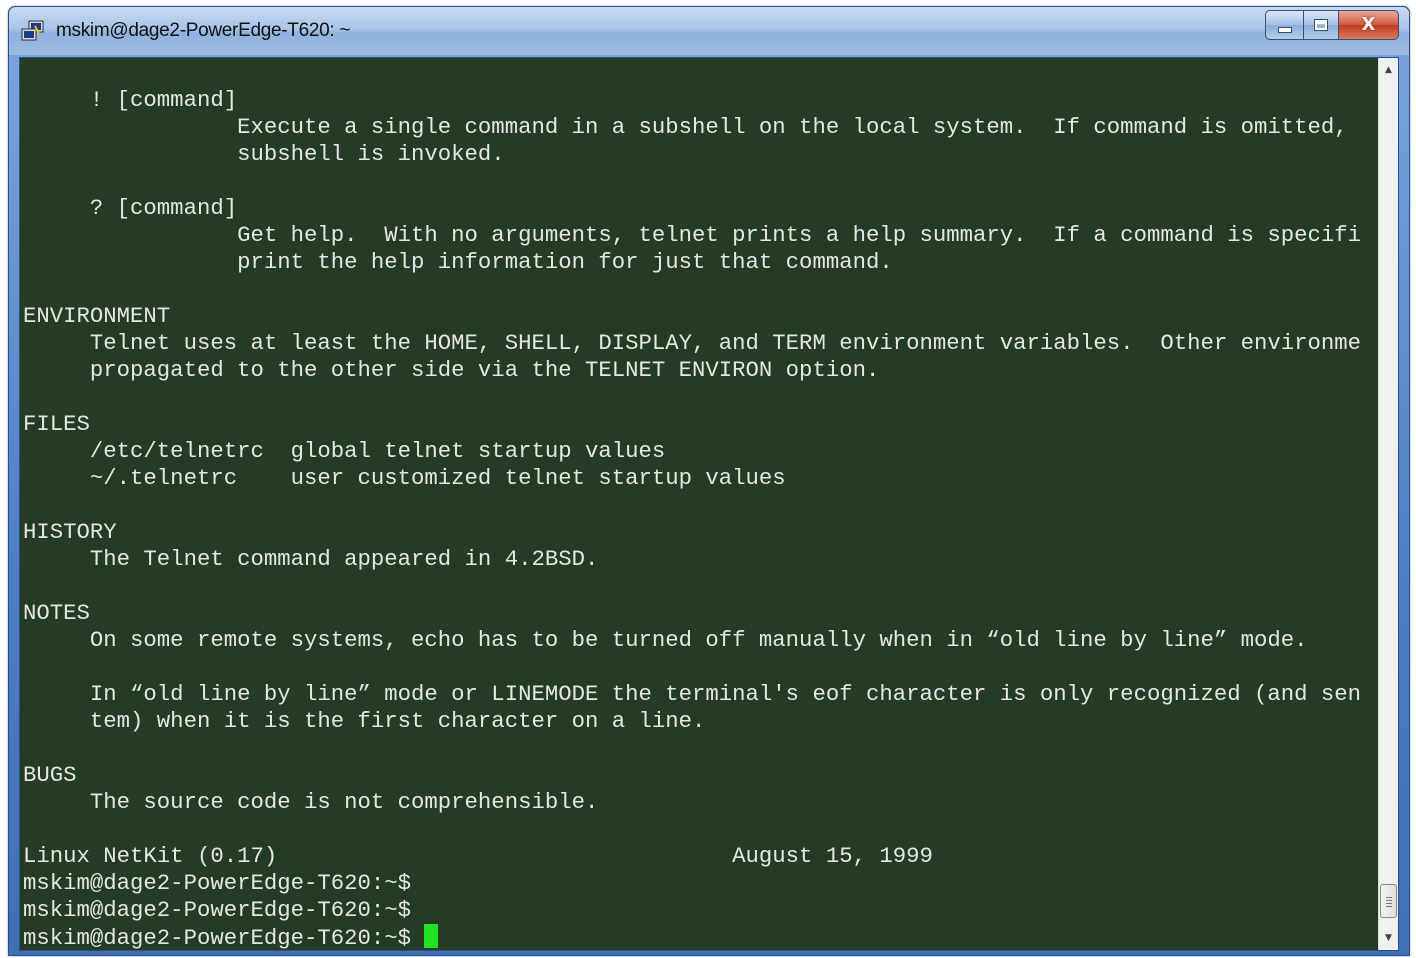  I want to click on terminal-line-text: FILES, so click(56, 424).